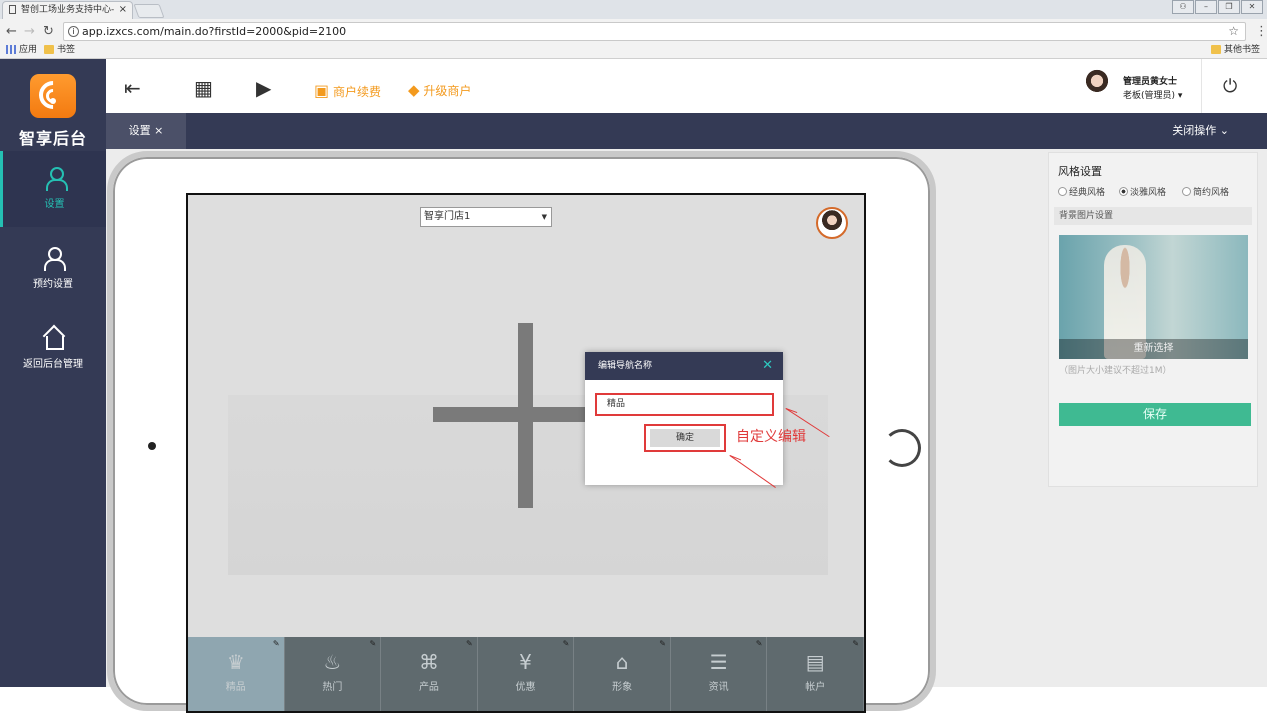  What do you see at coordinates (235, 662) in the screenshot?
I see `crown-icon: ♛` at bounding box center [235, 662].